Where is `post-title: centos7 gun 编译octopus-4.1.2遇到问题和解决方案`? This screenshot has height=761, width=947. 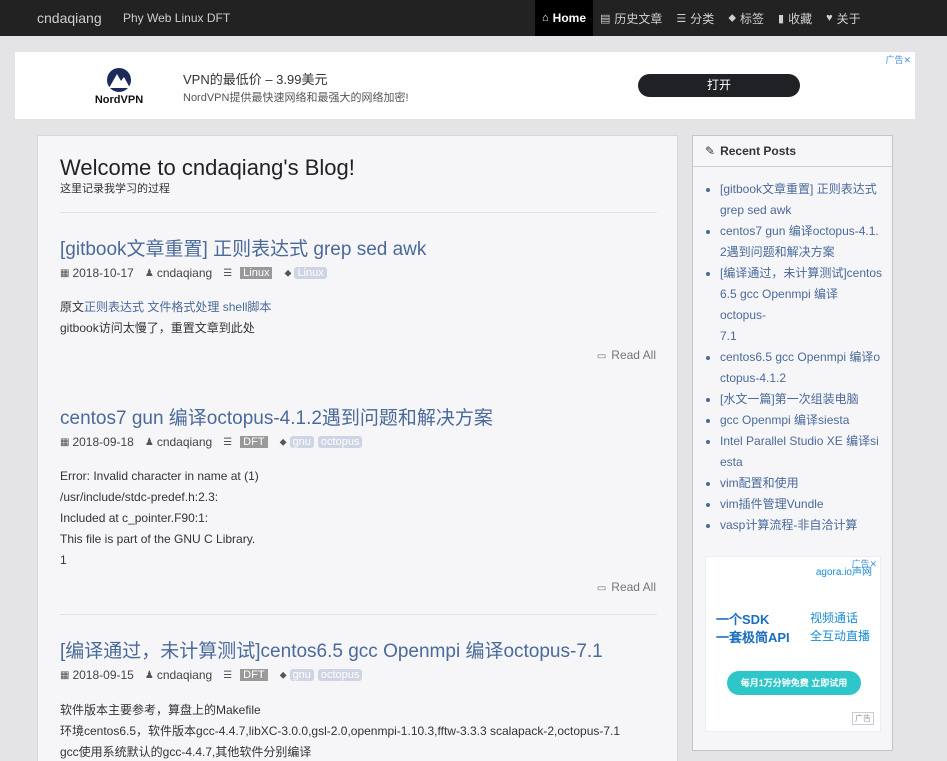 post-title: centos7 gun 编译octopus-4.1.2遇到问题和解决方案 is located at coordinates (276, 416).